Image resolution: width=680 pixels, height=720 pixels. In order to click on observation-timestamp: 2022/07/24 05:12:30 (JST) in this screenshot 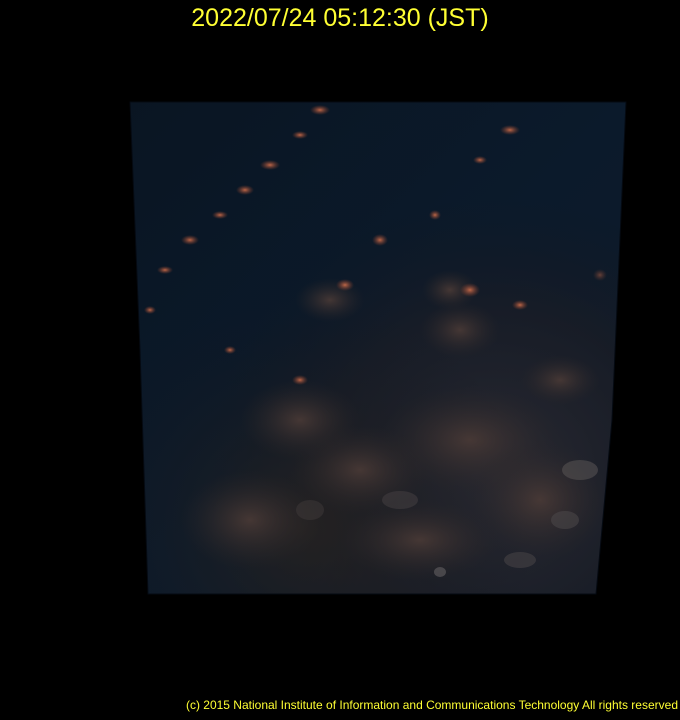, I will do `click(340, 18)`.